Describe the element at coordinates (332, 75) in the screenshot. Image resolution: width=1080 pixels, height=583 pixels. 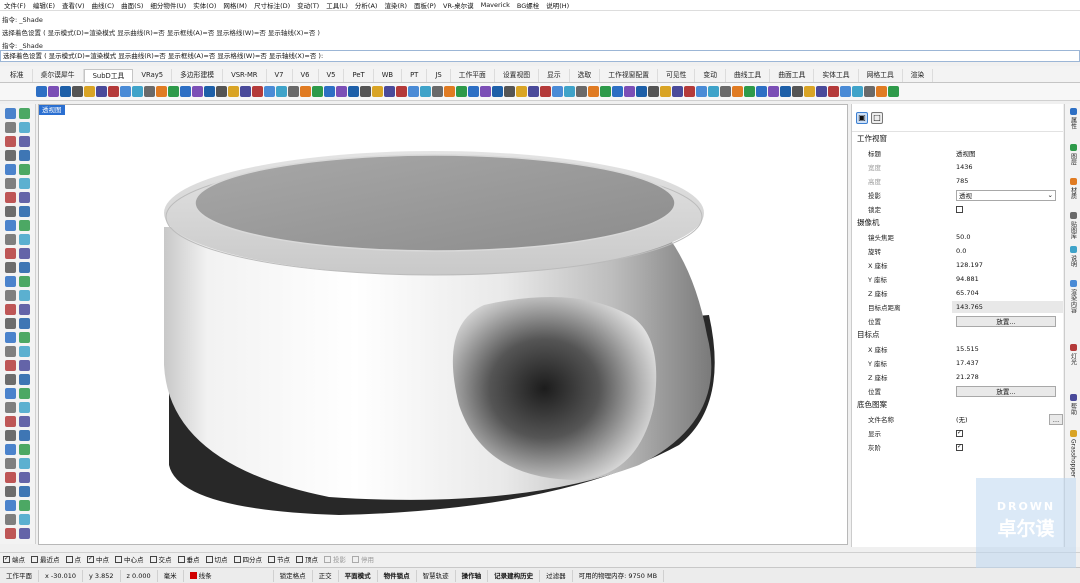
I see `toolbar-tab: V5` at that location.